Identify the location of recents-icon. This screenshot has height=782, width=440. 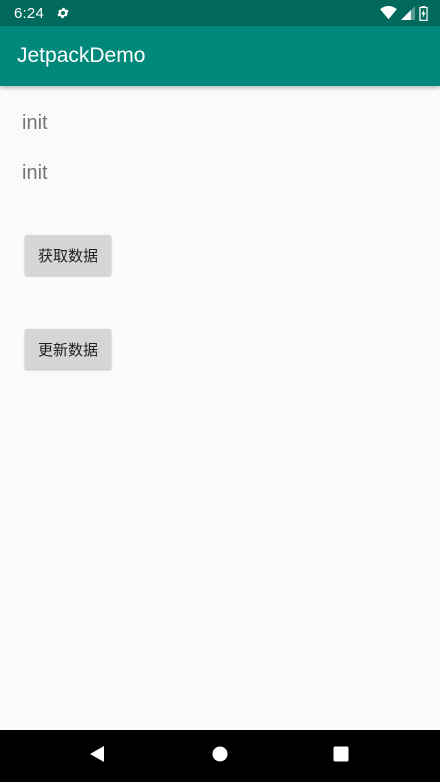
(341, 756).